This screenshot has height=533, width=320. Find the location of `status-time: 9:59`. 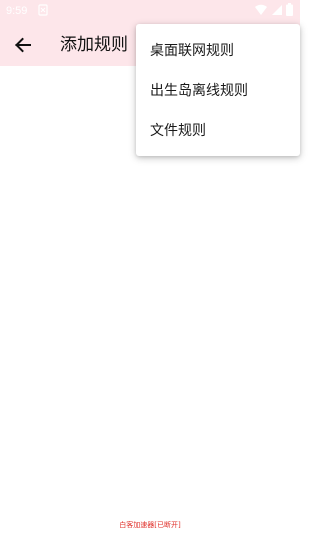

status-time: 9:59 is located at coordinates (17, 11).